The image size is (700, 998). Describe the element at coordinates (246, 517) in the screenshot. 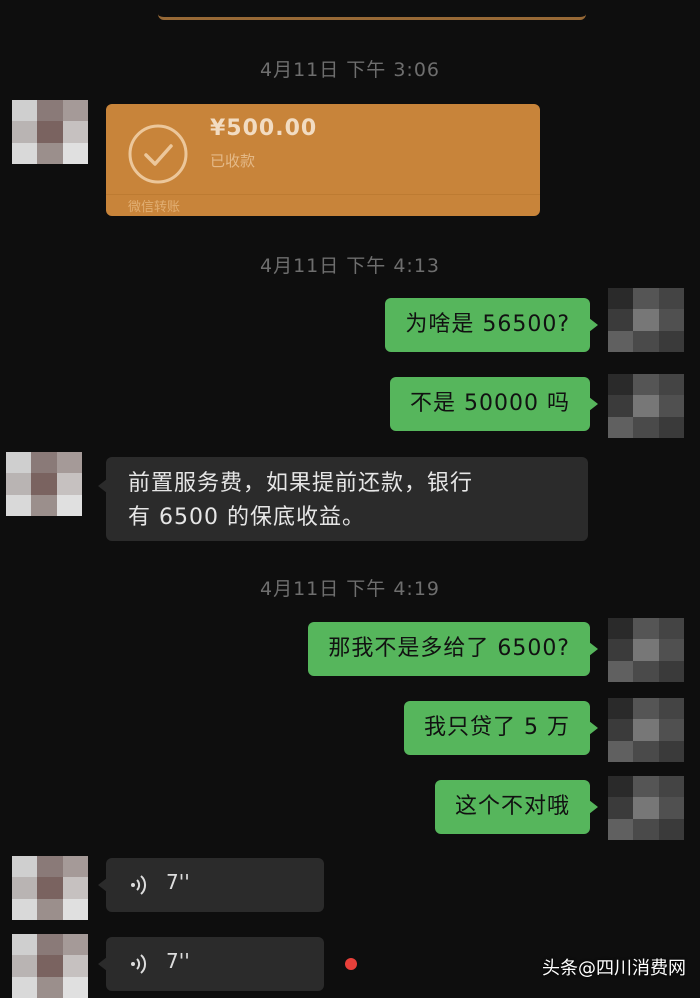

I see `message-line: 有 6500 的保底收益。` at that location.